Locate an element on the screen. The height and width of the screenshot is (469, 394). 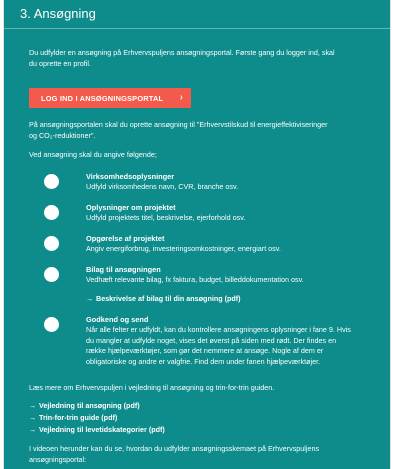
section-header: 3. Ansøgning is located at coordinates (197, 14).